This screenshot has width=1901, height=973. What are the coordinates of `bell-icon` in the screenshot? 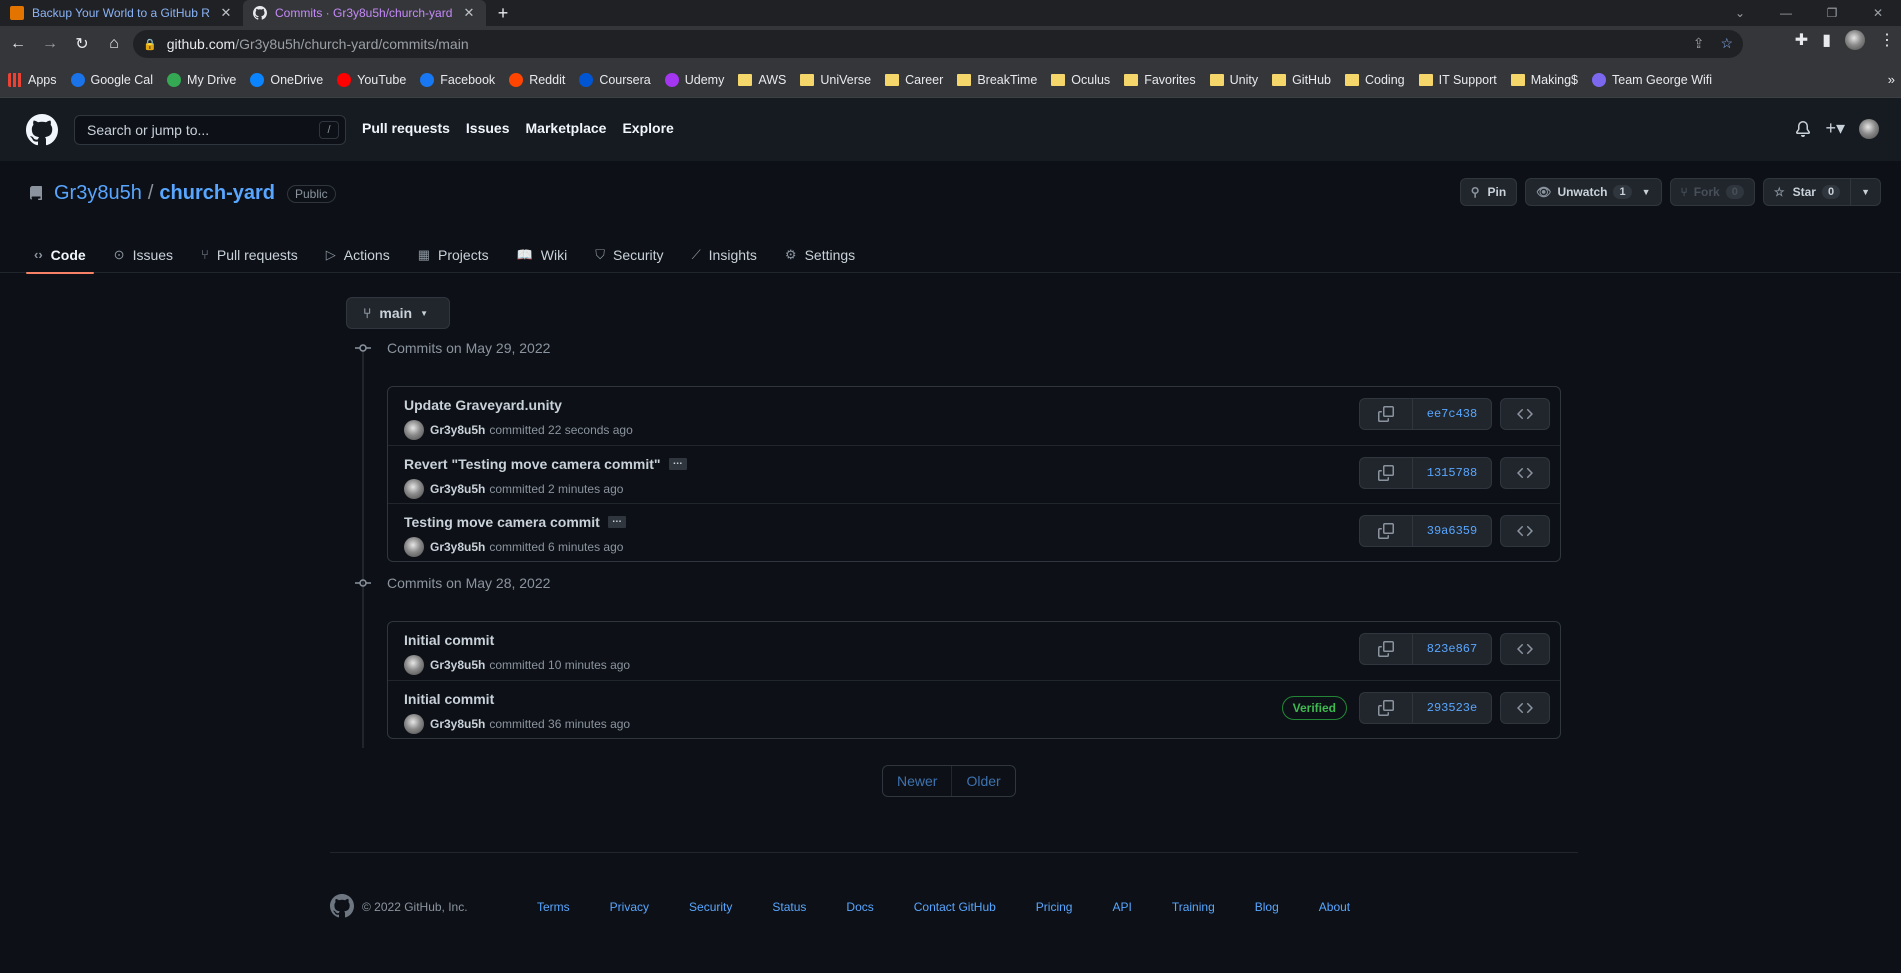 It's located at (1803, 128).